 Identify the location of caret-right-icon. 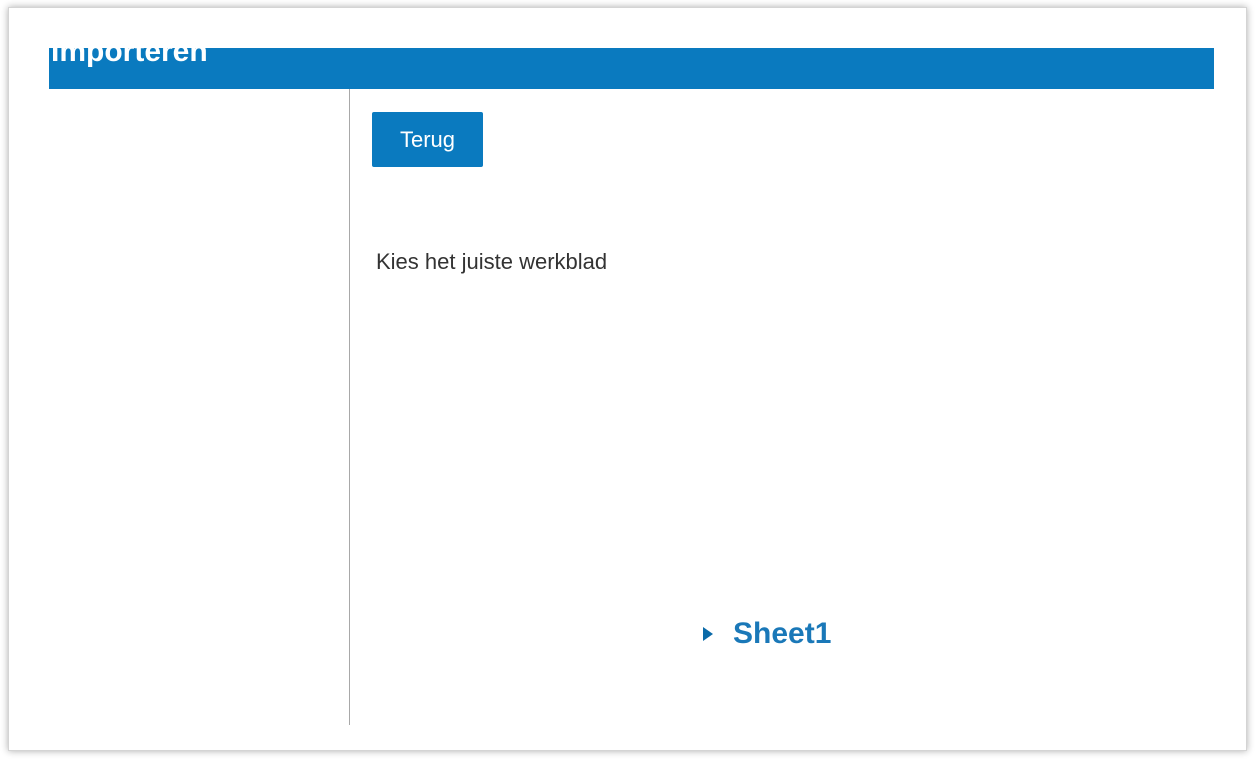
(708, 634).